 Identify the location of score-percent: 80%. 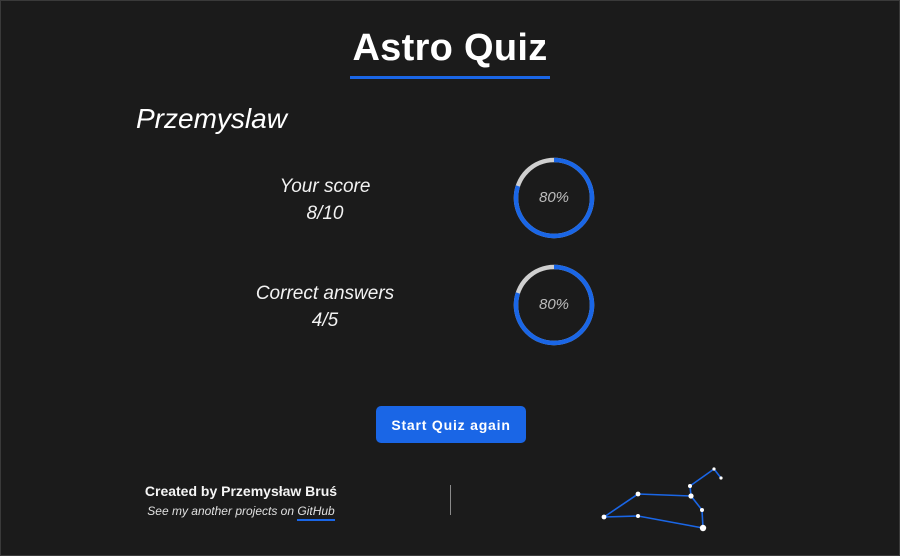
(554, 197).